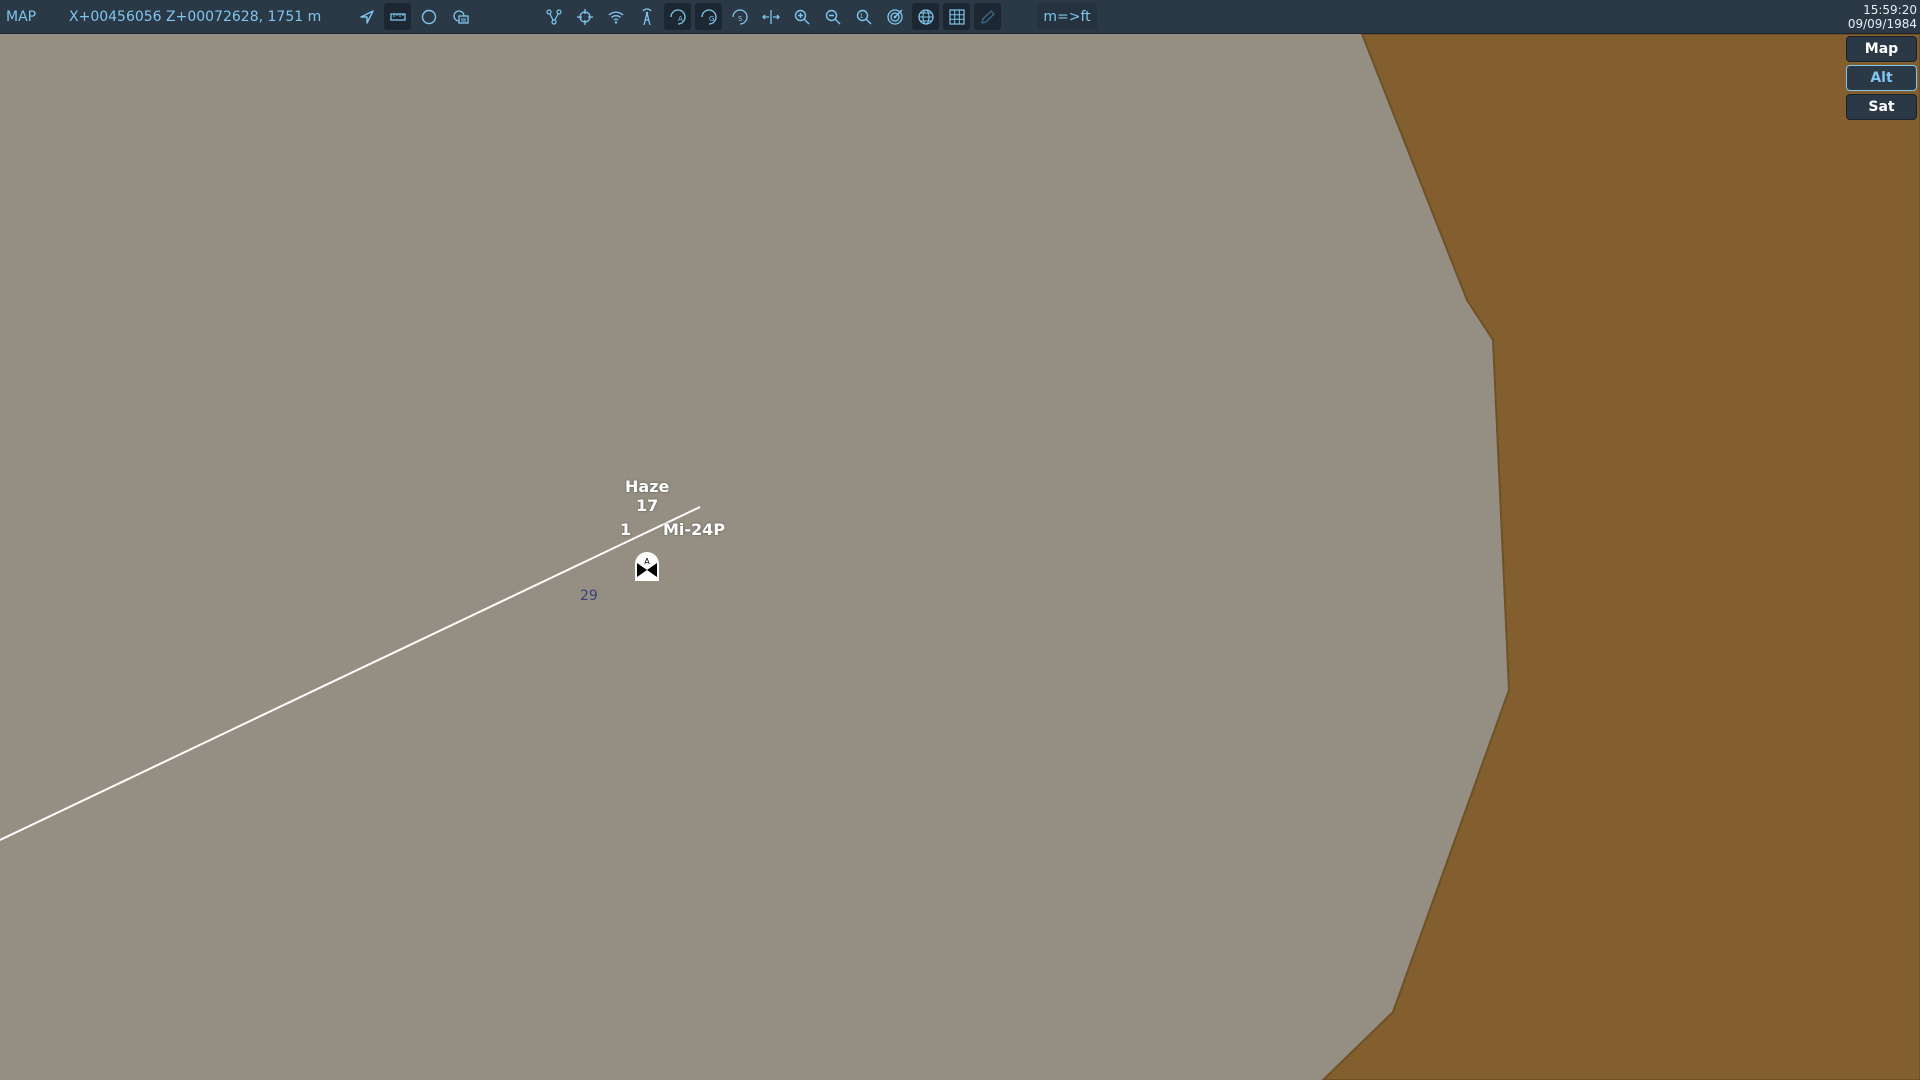  What do you see at coordinates (956, 16) in the screenshot?
I see `grid-icon` at bounding box center [956, 16].